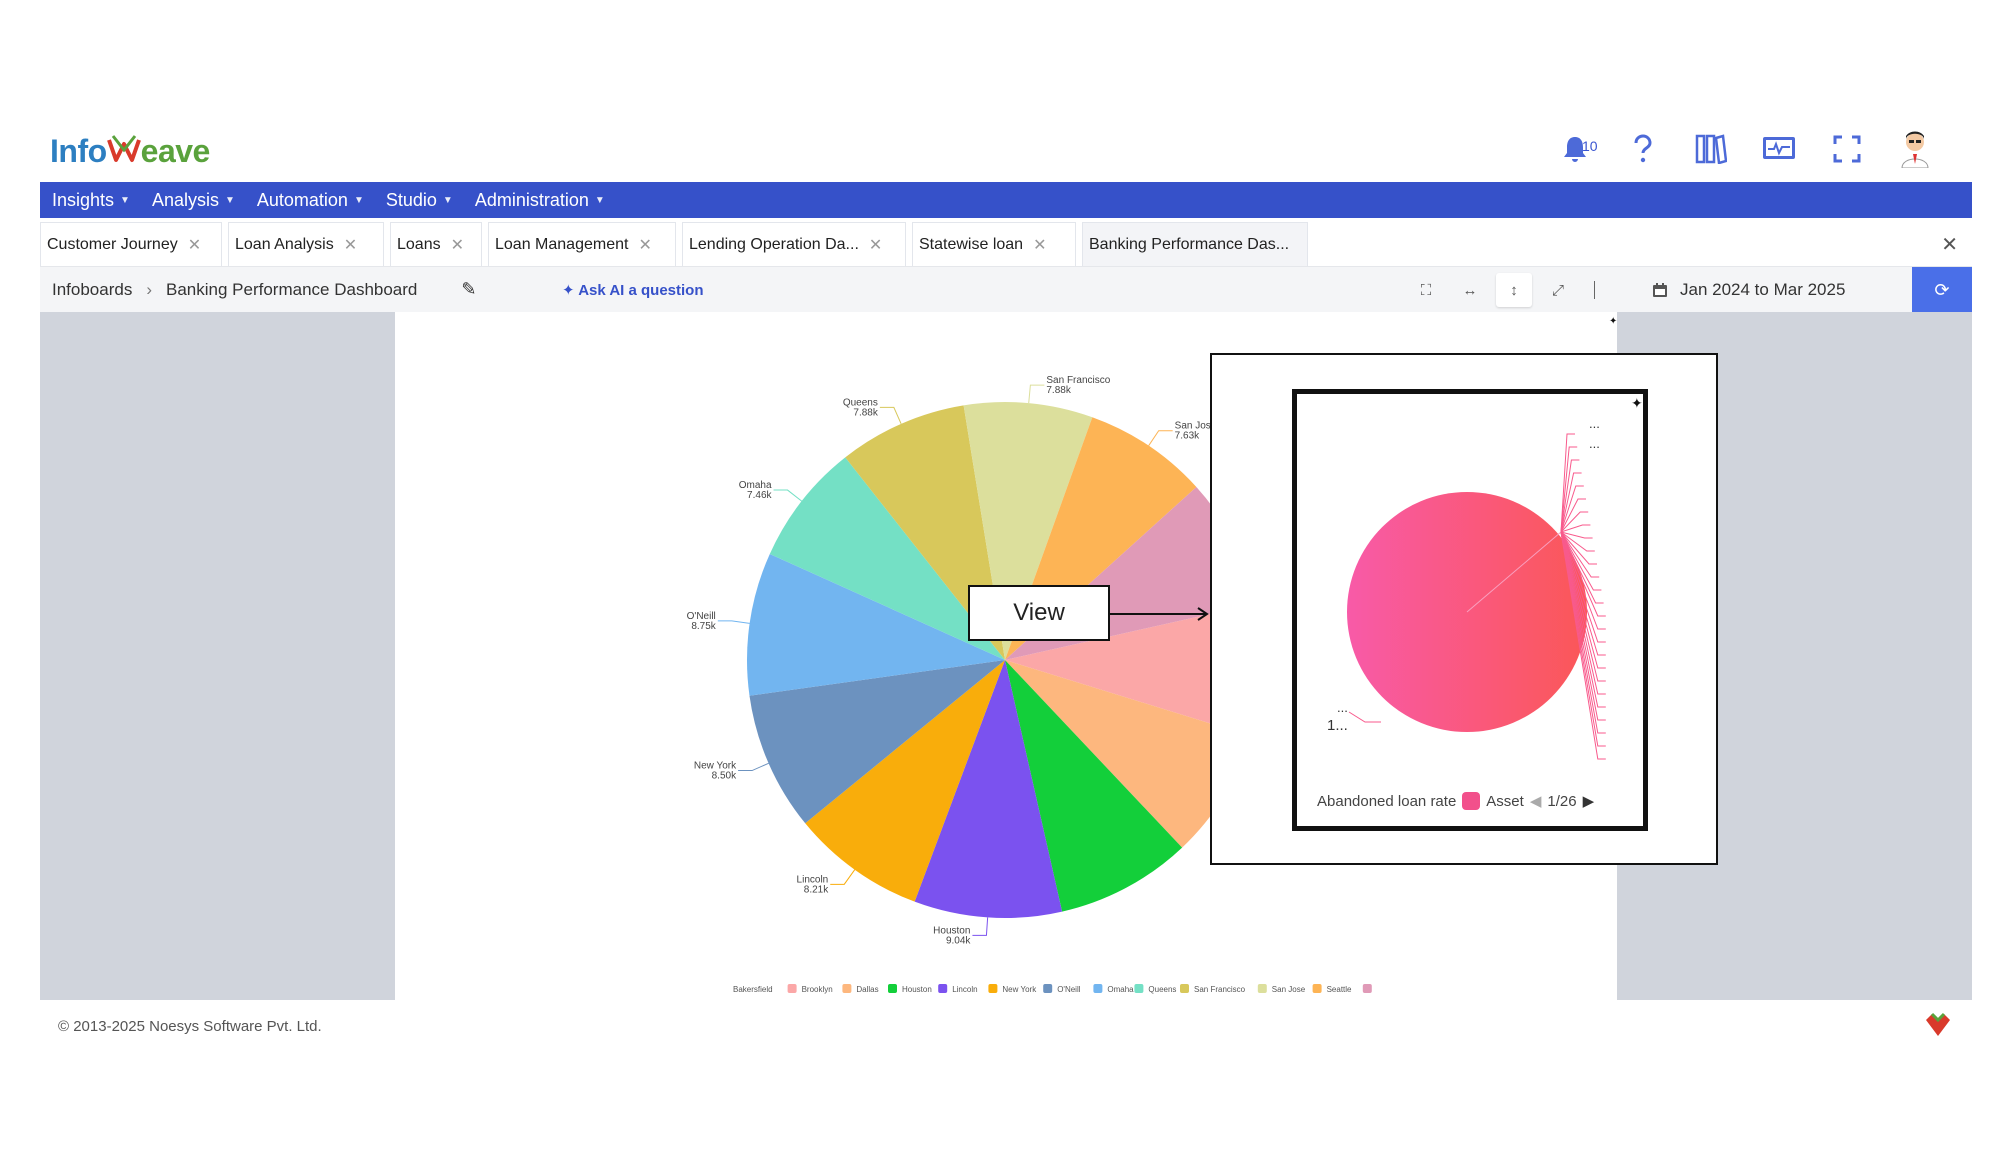 This screenshot has height=1160, width=2000. What do you see at coordinates (794, 244) in the screenshot?
I see `tab-lending-operation: Lending Operation Da... ✕` at bounding box center [794, 244].